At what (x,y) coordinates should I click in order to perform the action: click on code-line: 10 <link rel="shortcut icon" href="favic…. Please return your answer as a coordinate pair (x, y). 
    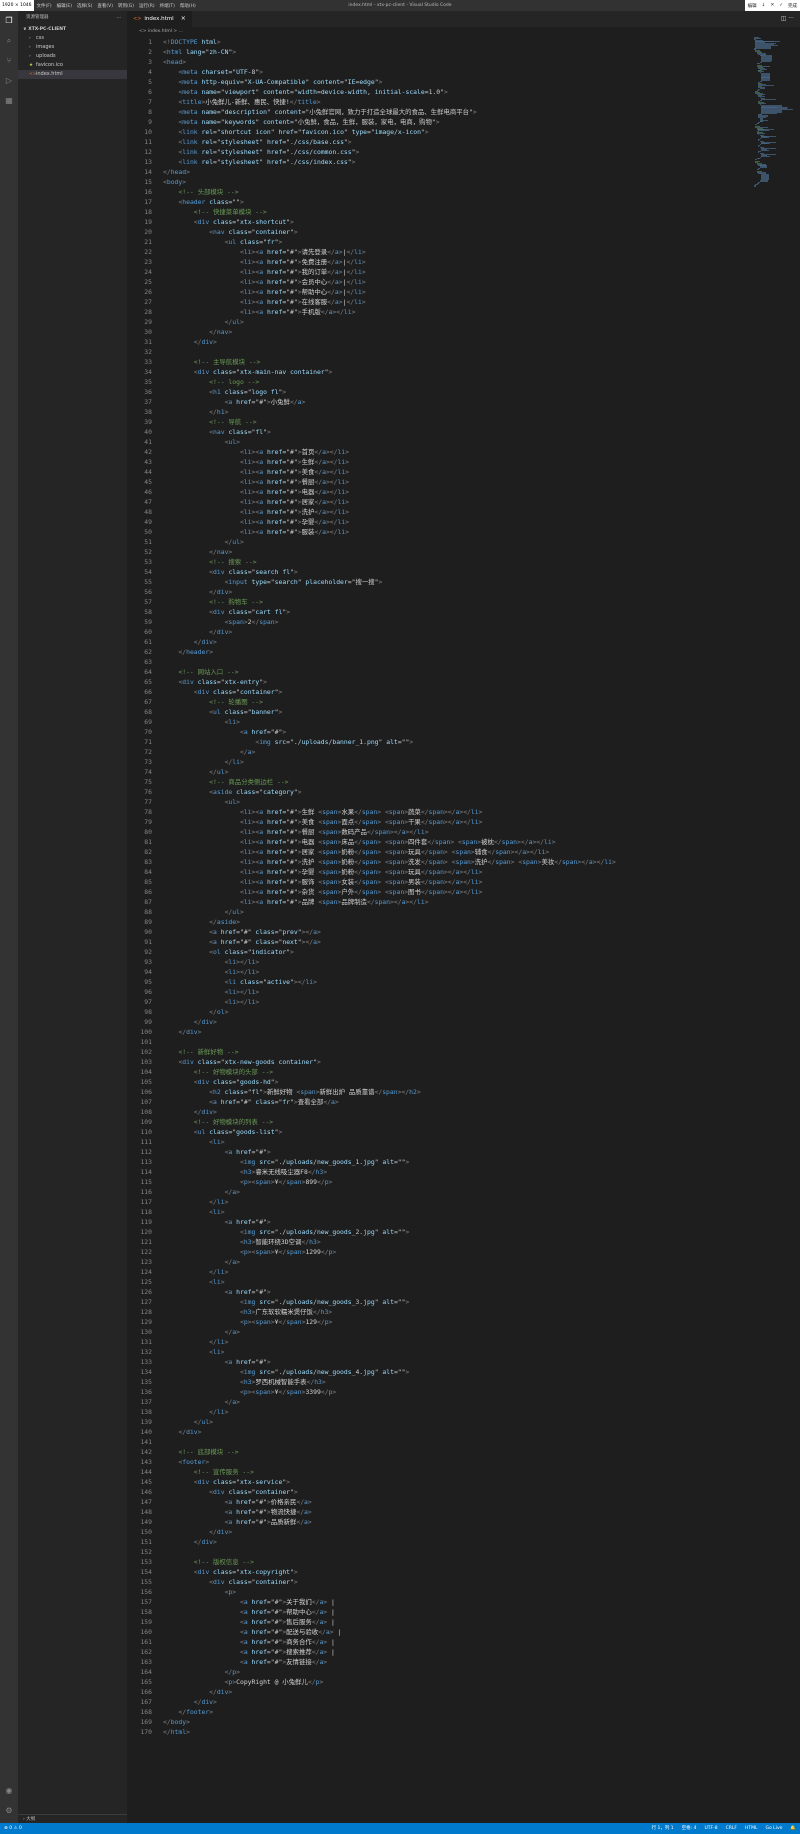
    Looking at the image, I should click on (437, 132).